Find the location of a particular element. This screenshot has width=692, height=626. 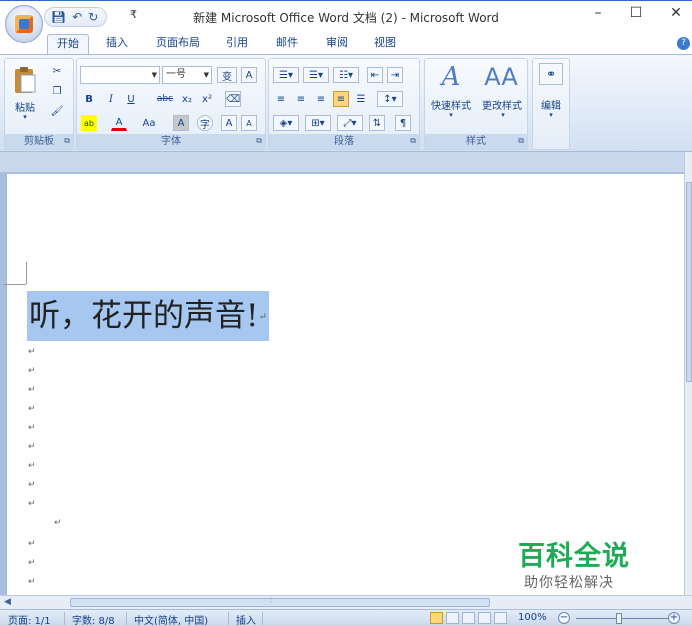

close-button: ✕ is located at coordinates (676, 13).